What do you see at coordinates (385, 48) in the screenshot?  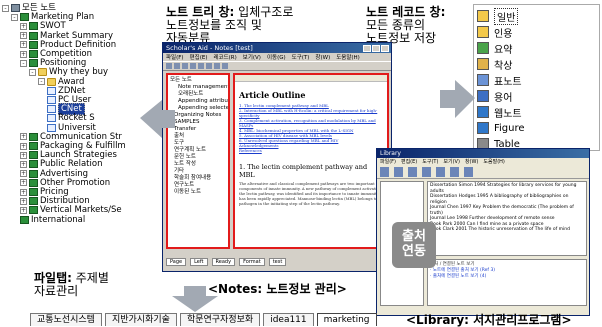 I see `close-button` at bounding box center [385, 48].